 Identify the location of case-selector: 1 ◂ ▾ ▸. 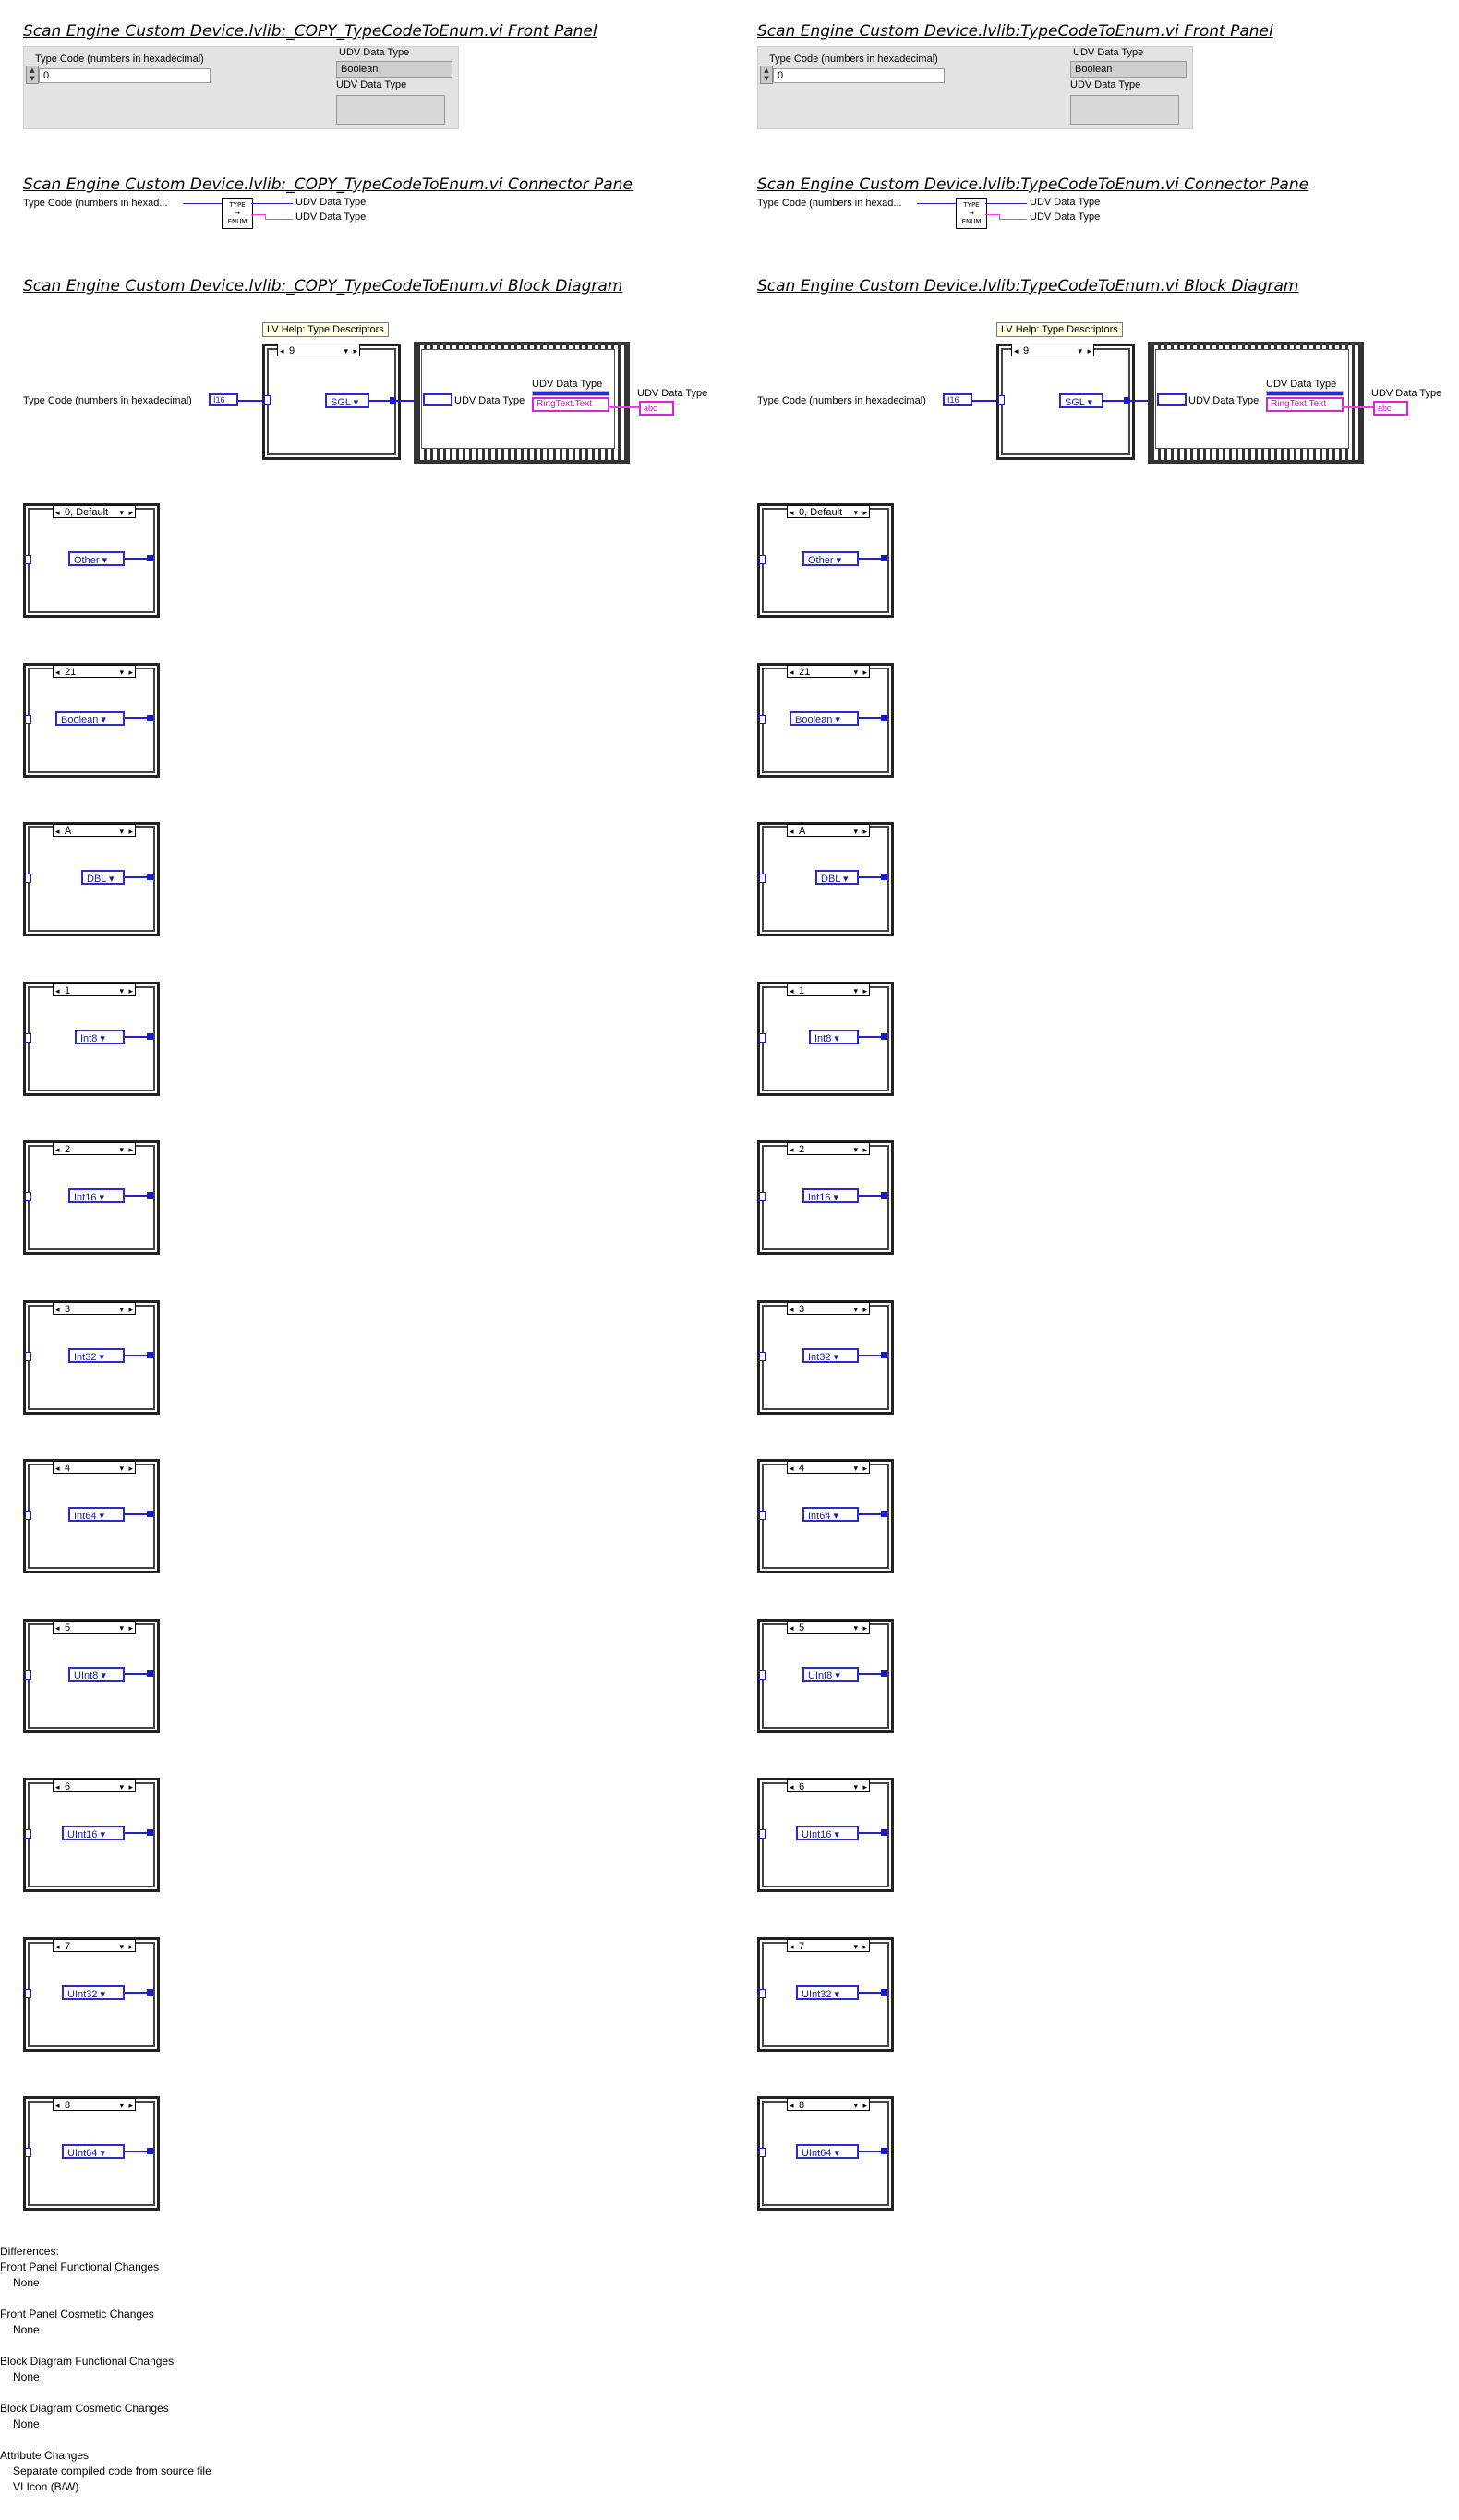
(828, 989).